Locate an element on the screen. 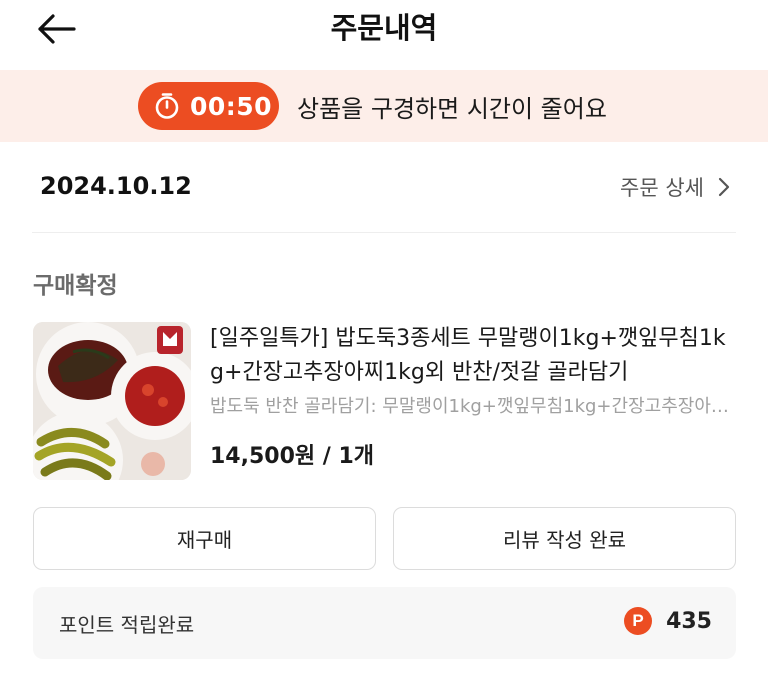 The width and height of the screenshot is (768, 680). points-value: 435 is located at coordinates (689, 621).